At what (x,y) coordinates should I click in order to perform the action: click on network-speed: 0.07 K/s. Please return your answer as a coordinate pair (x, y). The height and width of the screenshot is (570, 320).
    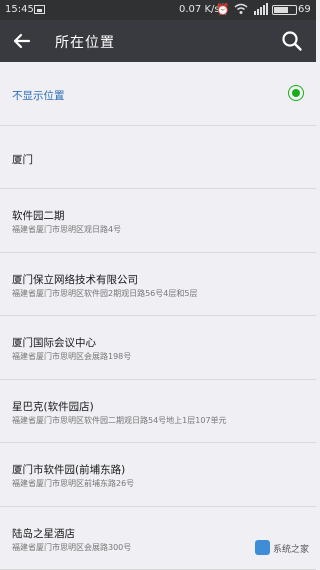
    Looking at the image, I should click on (199, 9).